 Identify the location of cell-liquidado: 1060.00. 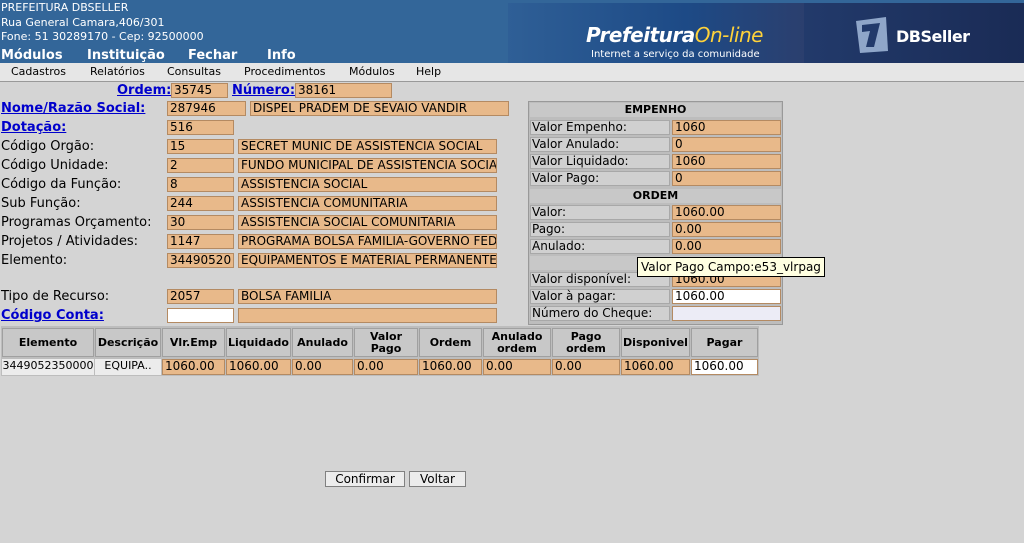
(258, 367).